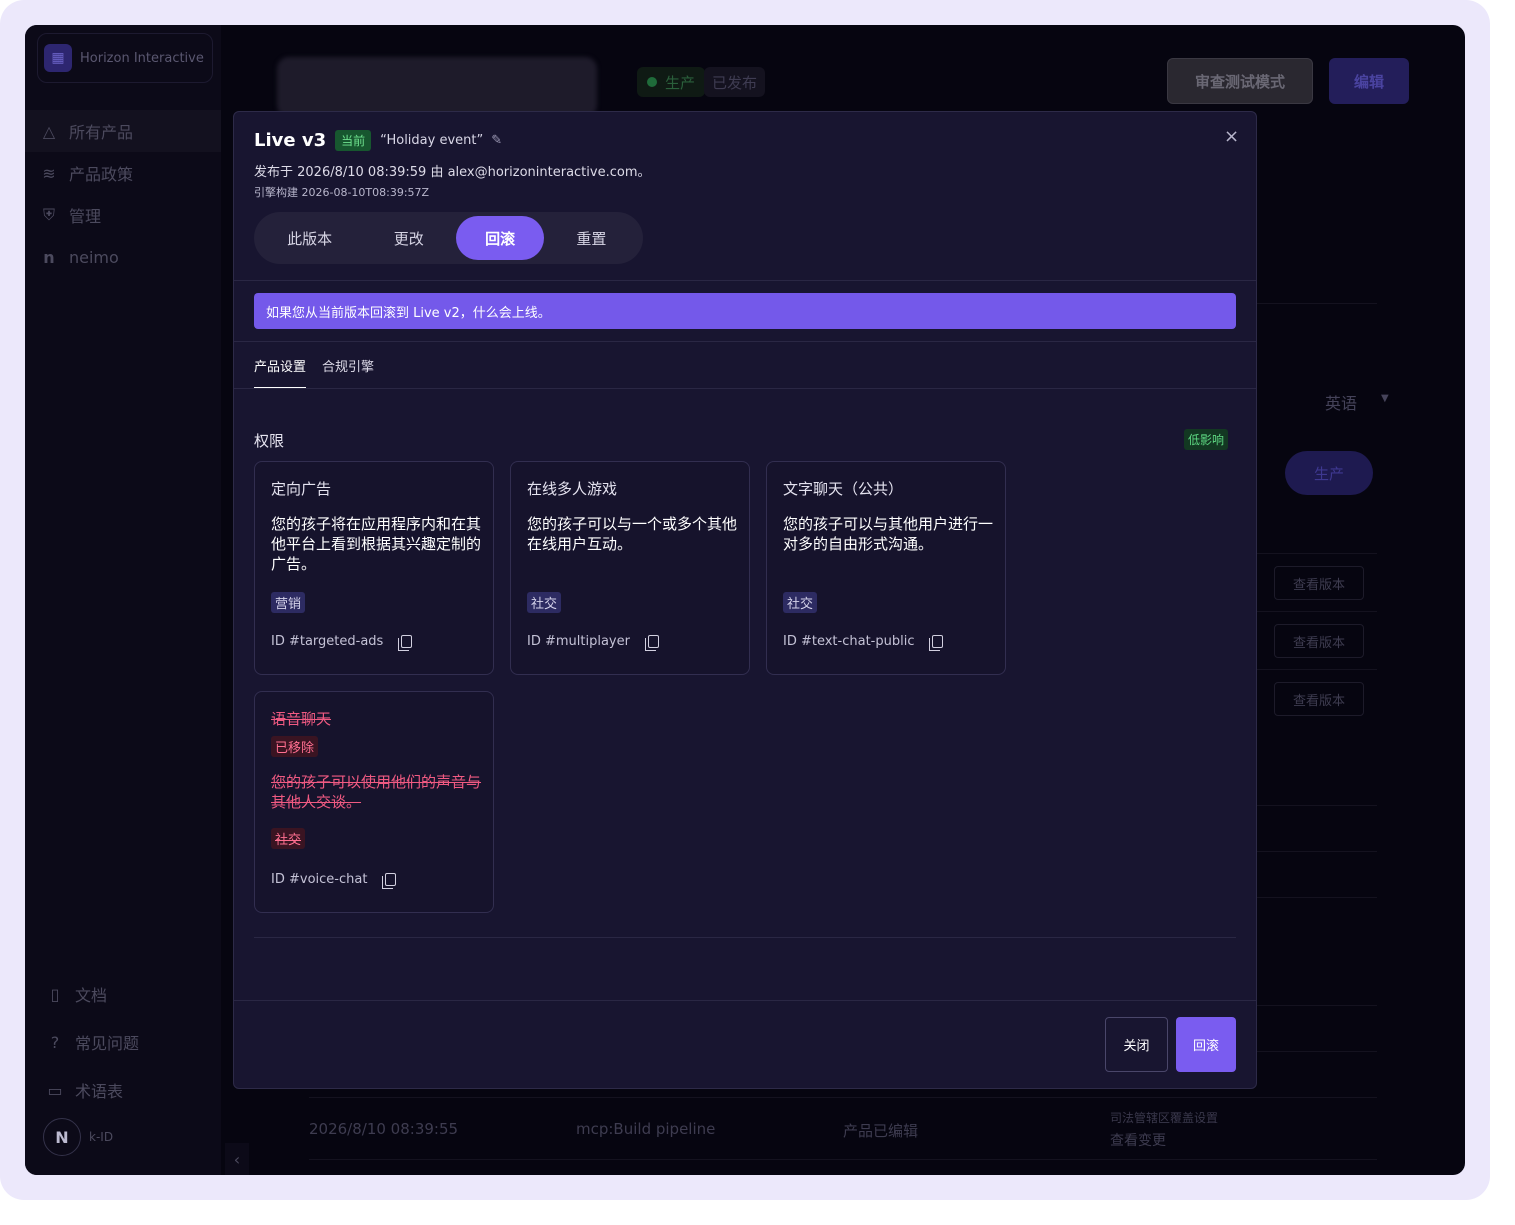  What do you see at coordinates (376, 792) in the screenshot?
I see `card-description: 您的孩子可以使用他们的声音与其他人交谈。` at bounding box center [376, 792].